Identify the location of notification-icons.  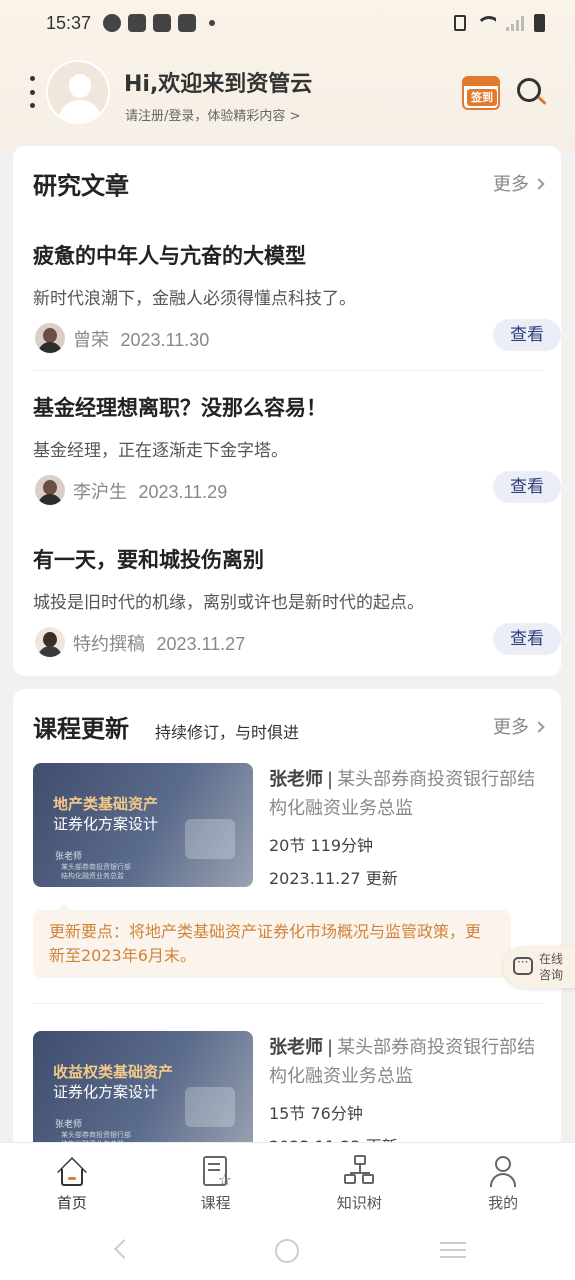
(159, 23).